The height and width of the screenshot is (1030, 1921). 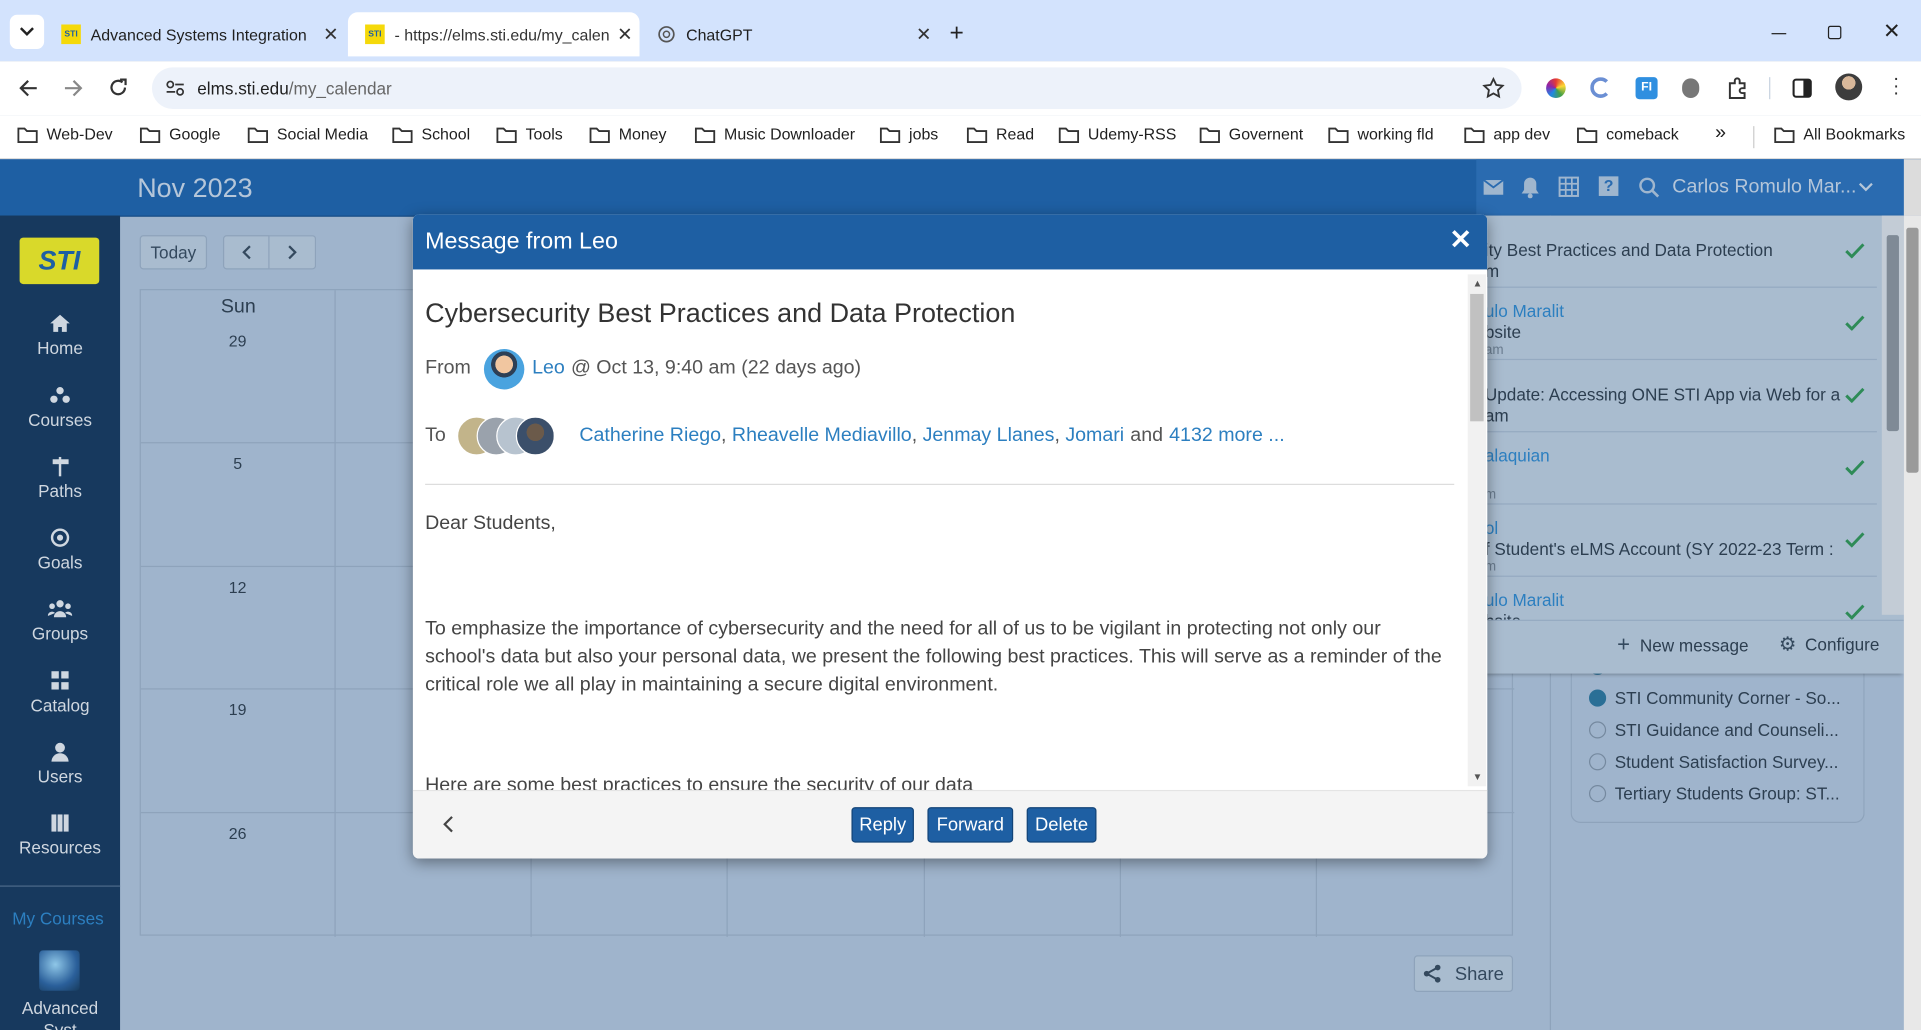 What do you see at coordinates (529, 134) in the screenshot?
I see `bookmark-folder: Tools` at bounding box center [529, 134].